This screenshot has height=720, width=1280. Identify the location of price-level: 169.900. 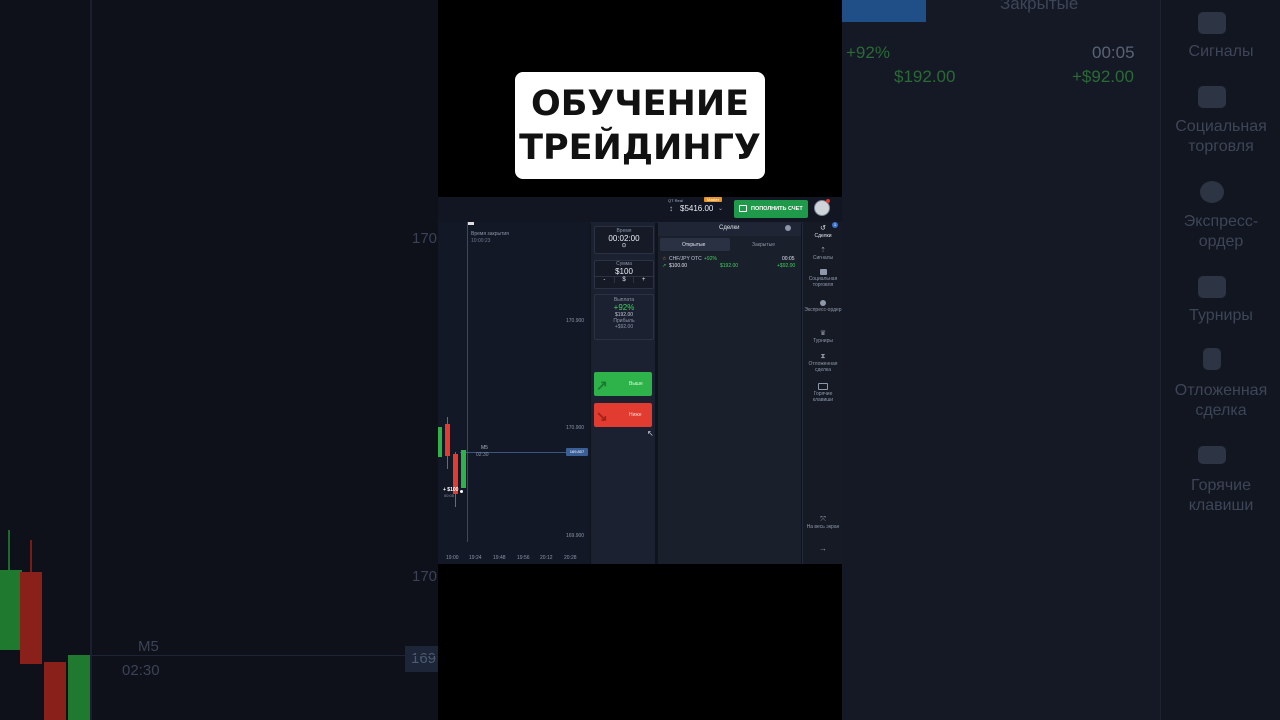
(575, 536).